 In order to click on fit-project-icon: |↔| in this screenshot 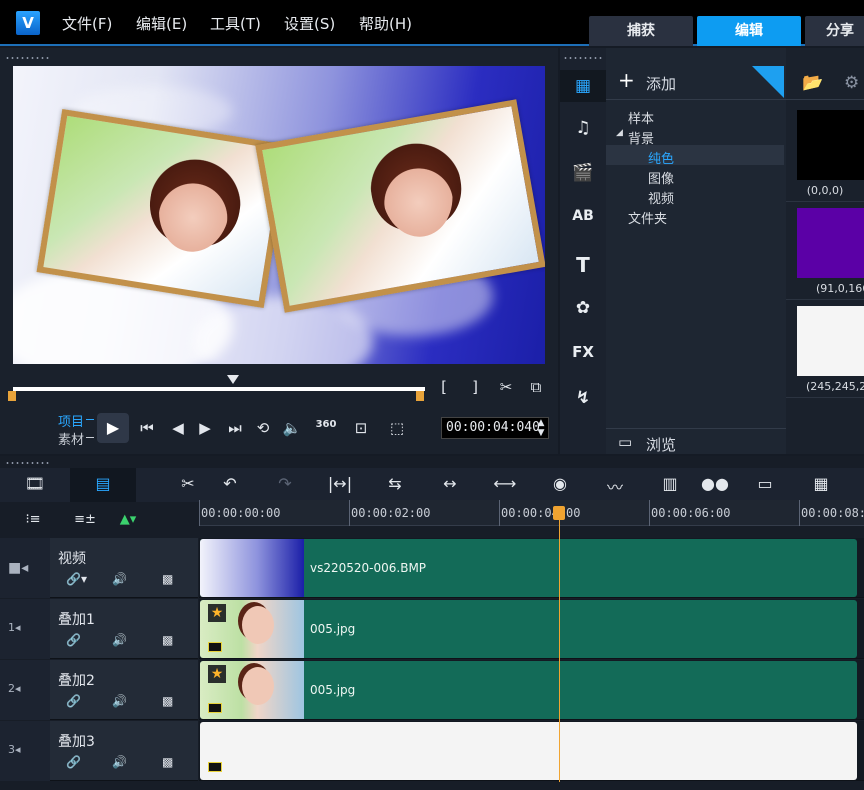, I will do `click(340, 483)`.